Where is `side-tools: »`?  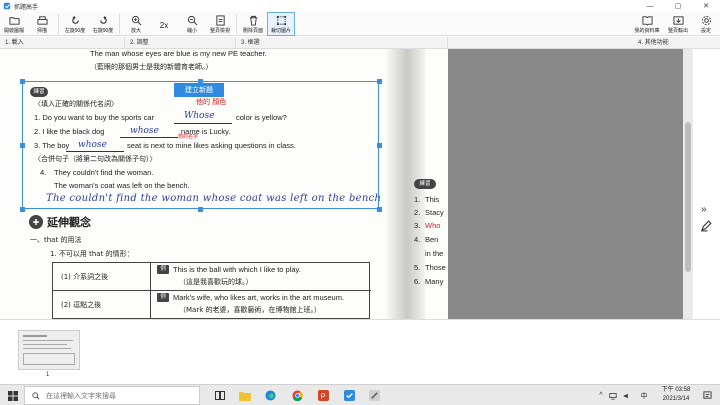 side-tools: » is located at coordinates (706, 184).